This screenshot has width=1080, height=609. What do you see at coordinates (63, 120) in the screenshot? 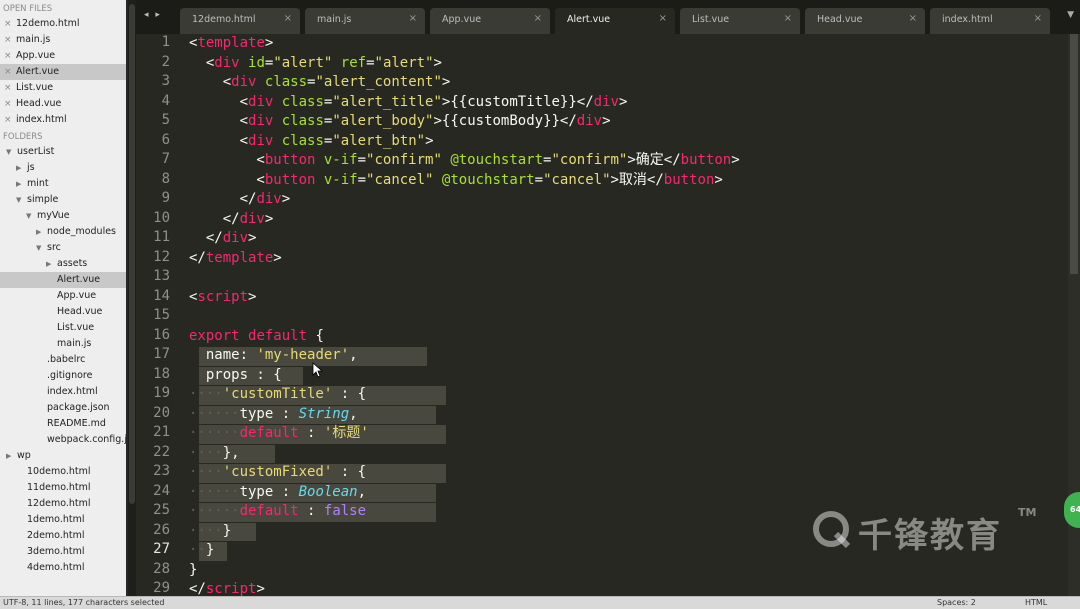
I see `open-file-item: × index.html` at bounding box center [63, 120].